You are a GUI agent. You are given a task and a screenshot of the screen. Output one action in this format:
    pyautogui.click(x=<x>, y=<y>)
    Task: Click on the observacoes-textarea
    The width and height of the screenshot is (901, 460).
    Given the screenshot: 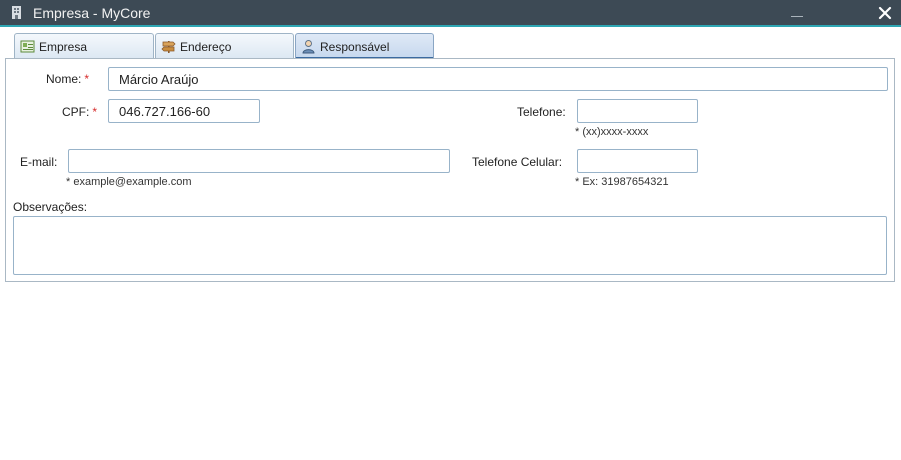 What is the action you would take?
    pyautogui.click(x=450, y=245)
    